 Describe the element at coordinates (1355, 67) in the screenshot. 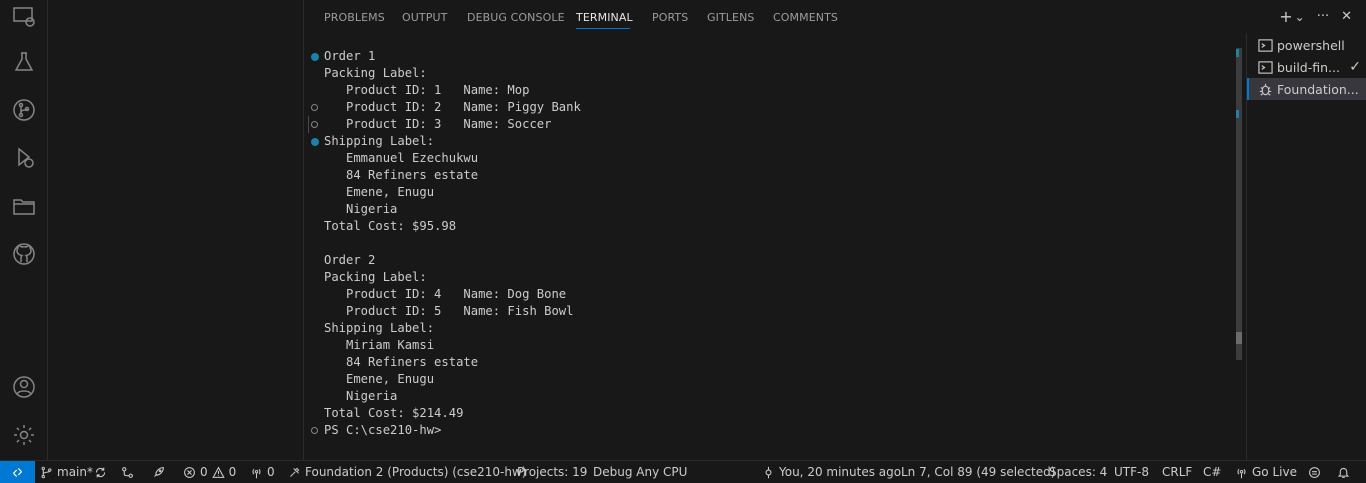

I see `check-icon: ✓` at that location.